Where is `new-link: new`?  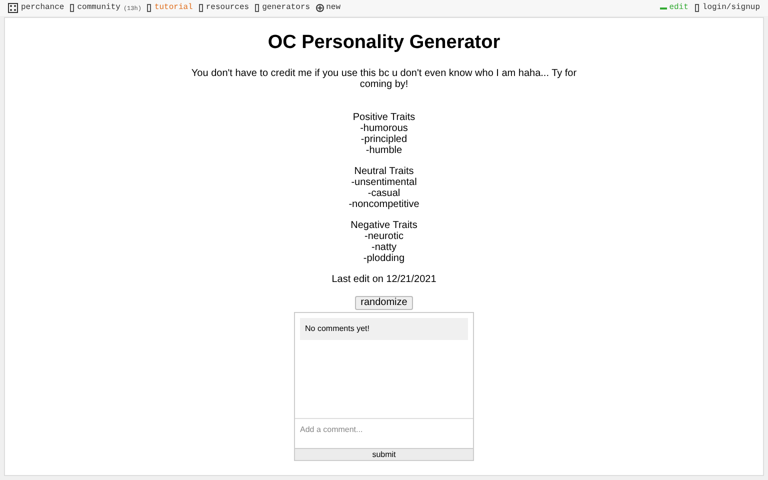
new-link: new is located at coordinates (333, 8).